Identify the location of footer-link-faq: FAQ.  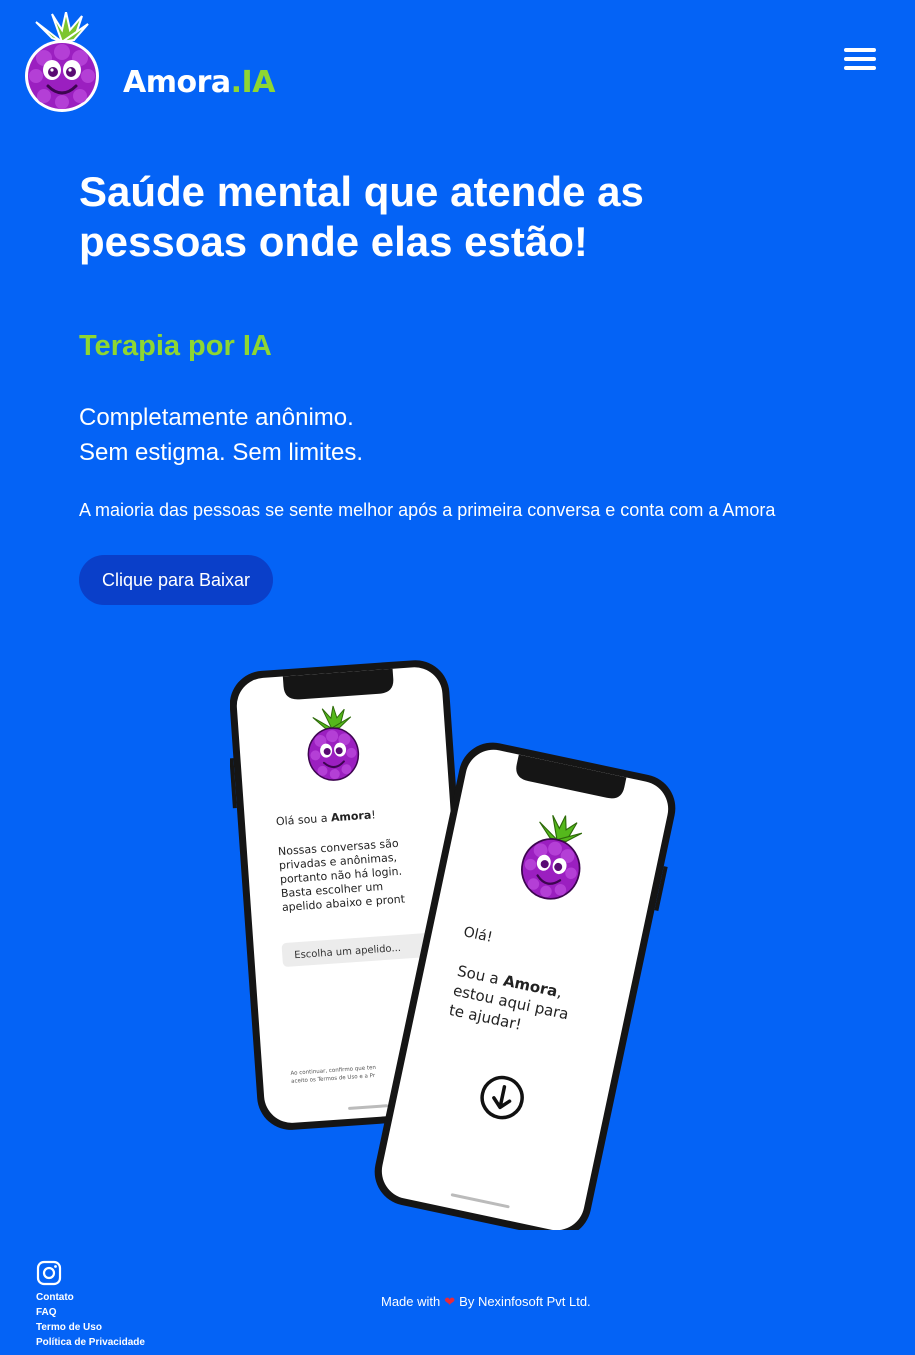
(90, 1312).